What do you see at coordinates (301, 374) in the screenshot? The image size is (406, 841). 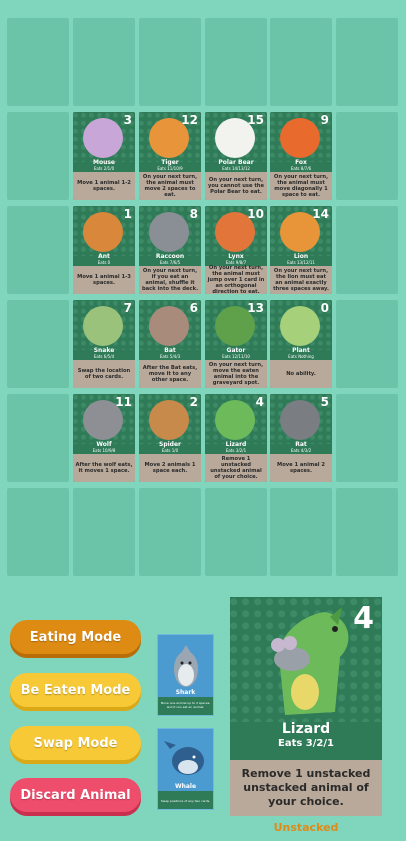 I see `card-ability: No ability.` at bounding box center [301, 374].